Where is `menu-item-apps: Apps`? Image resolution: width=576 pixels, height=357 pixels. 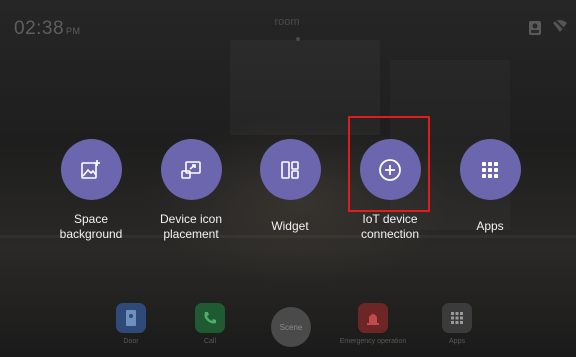 menu-item-apps: Apps is located at coordinates (490, 186).